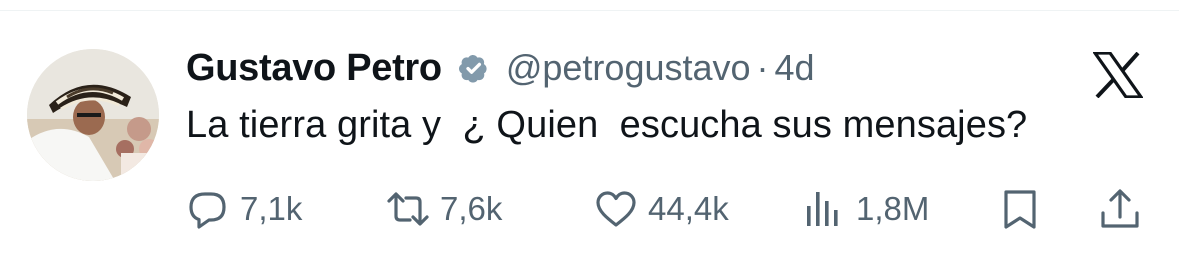  What do you see at coordinates (616, 209) in the screenshot?
I see `heart-icon` at bounding box center [616, 209].